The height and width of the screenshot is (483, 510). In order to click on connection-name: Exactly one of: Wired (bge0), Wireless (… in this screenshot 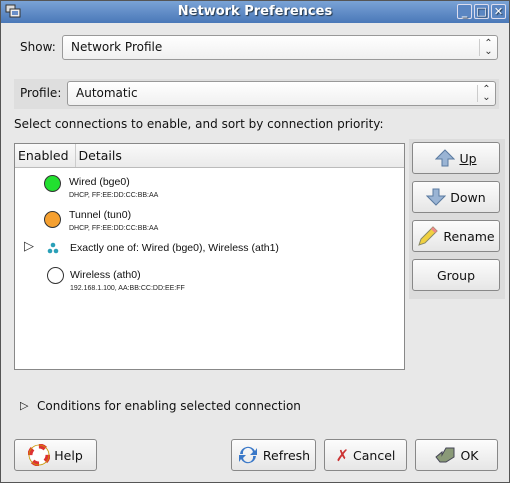, I will do `click(174, 248)`.